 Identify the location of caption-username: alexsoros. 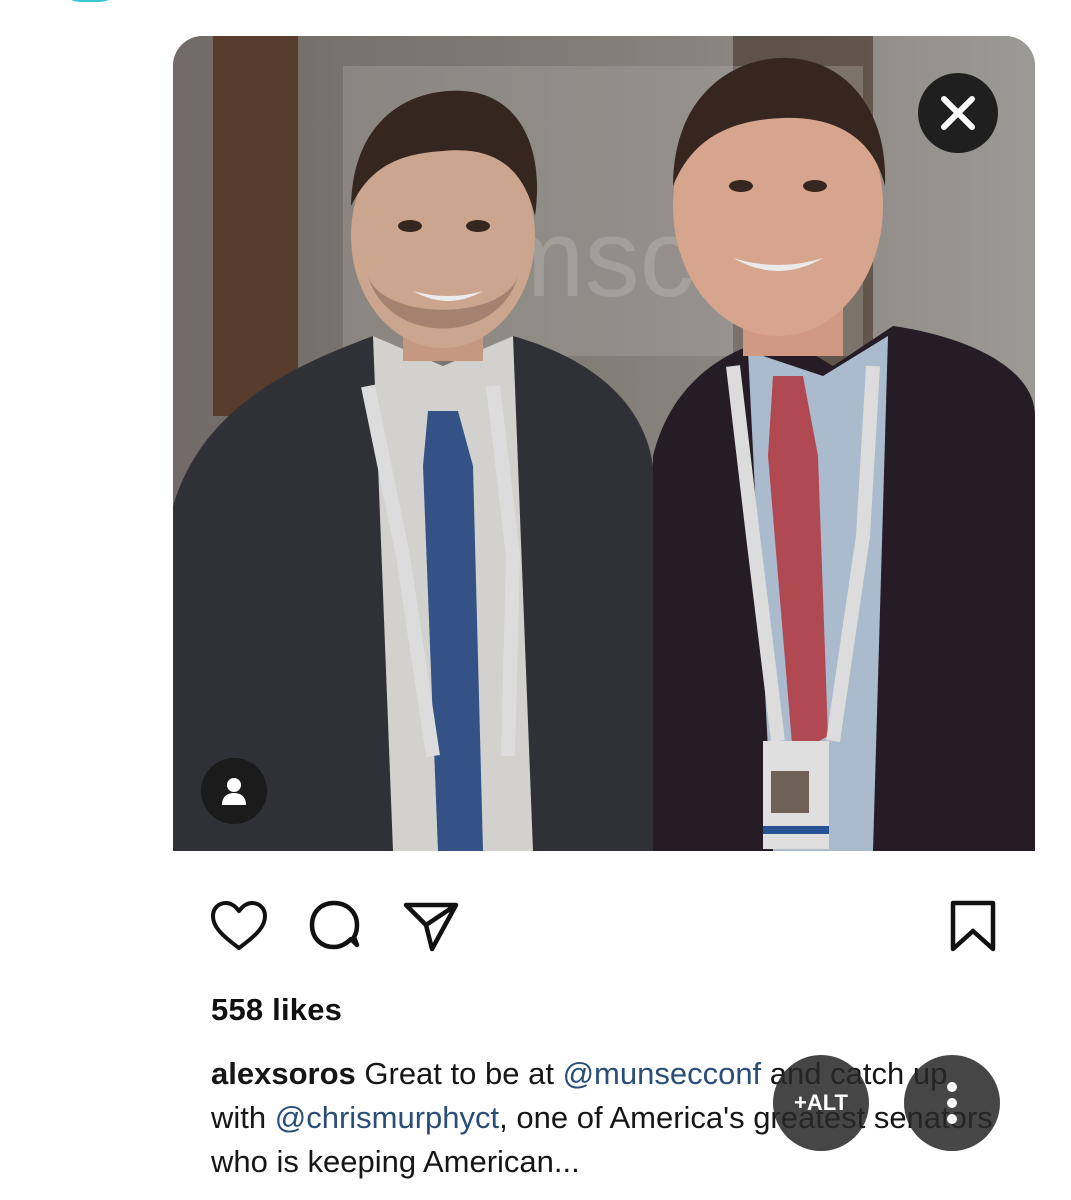
(283, 1073).